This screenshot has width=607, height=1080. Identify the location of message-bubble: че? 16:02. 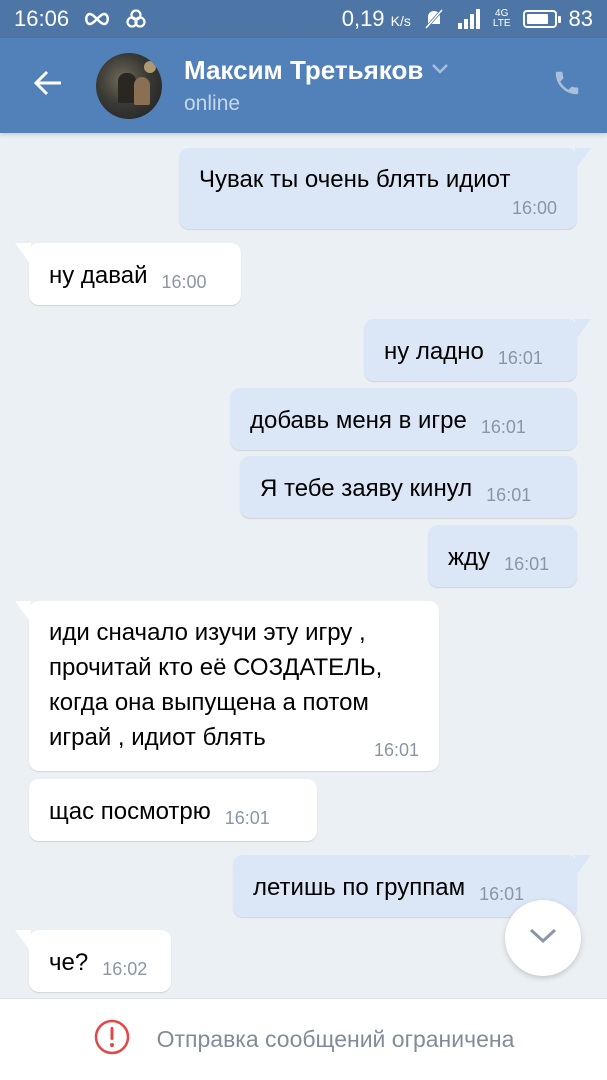
(93, 961).